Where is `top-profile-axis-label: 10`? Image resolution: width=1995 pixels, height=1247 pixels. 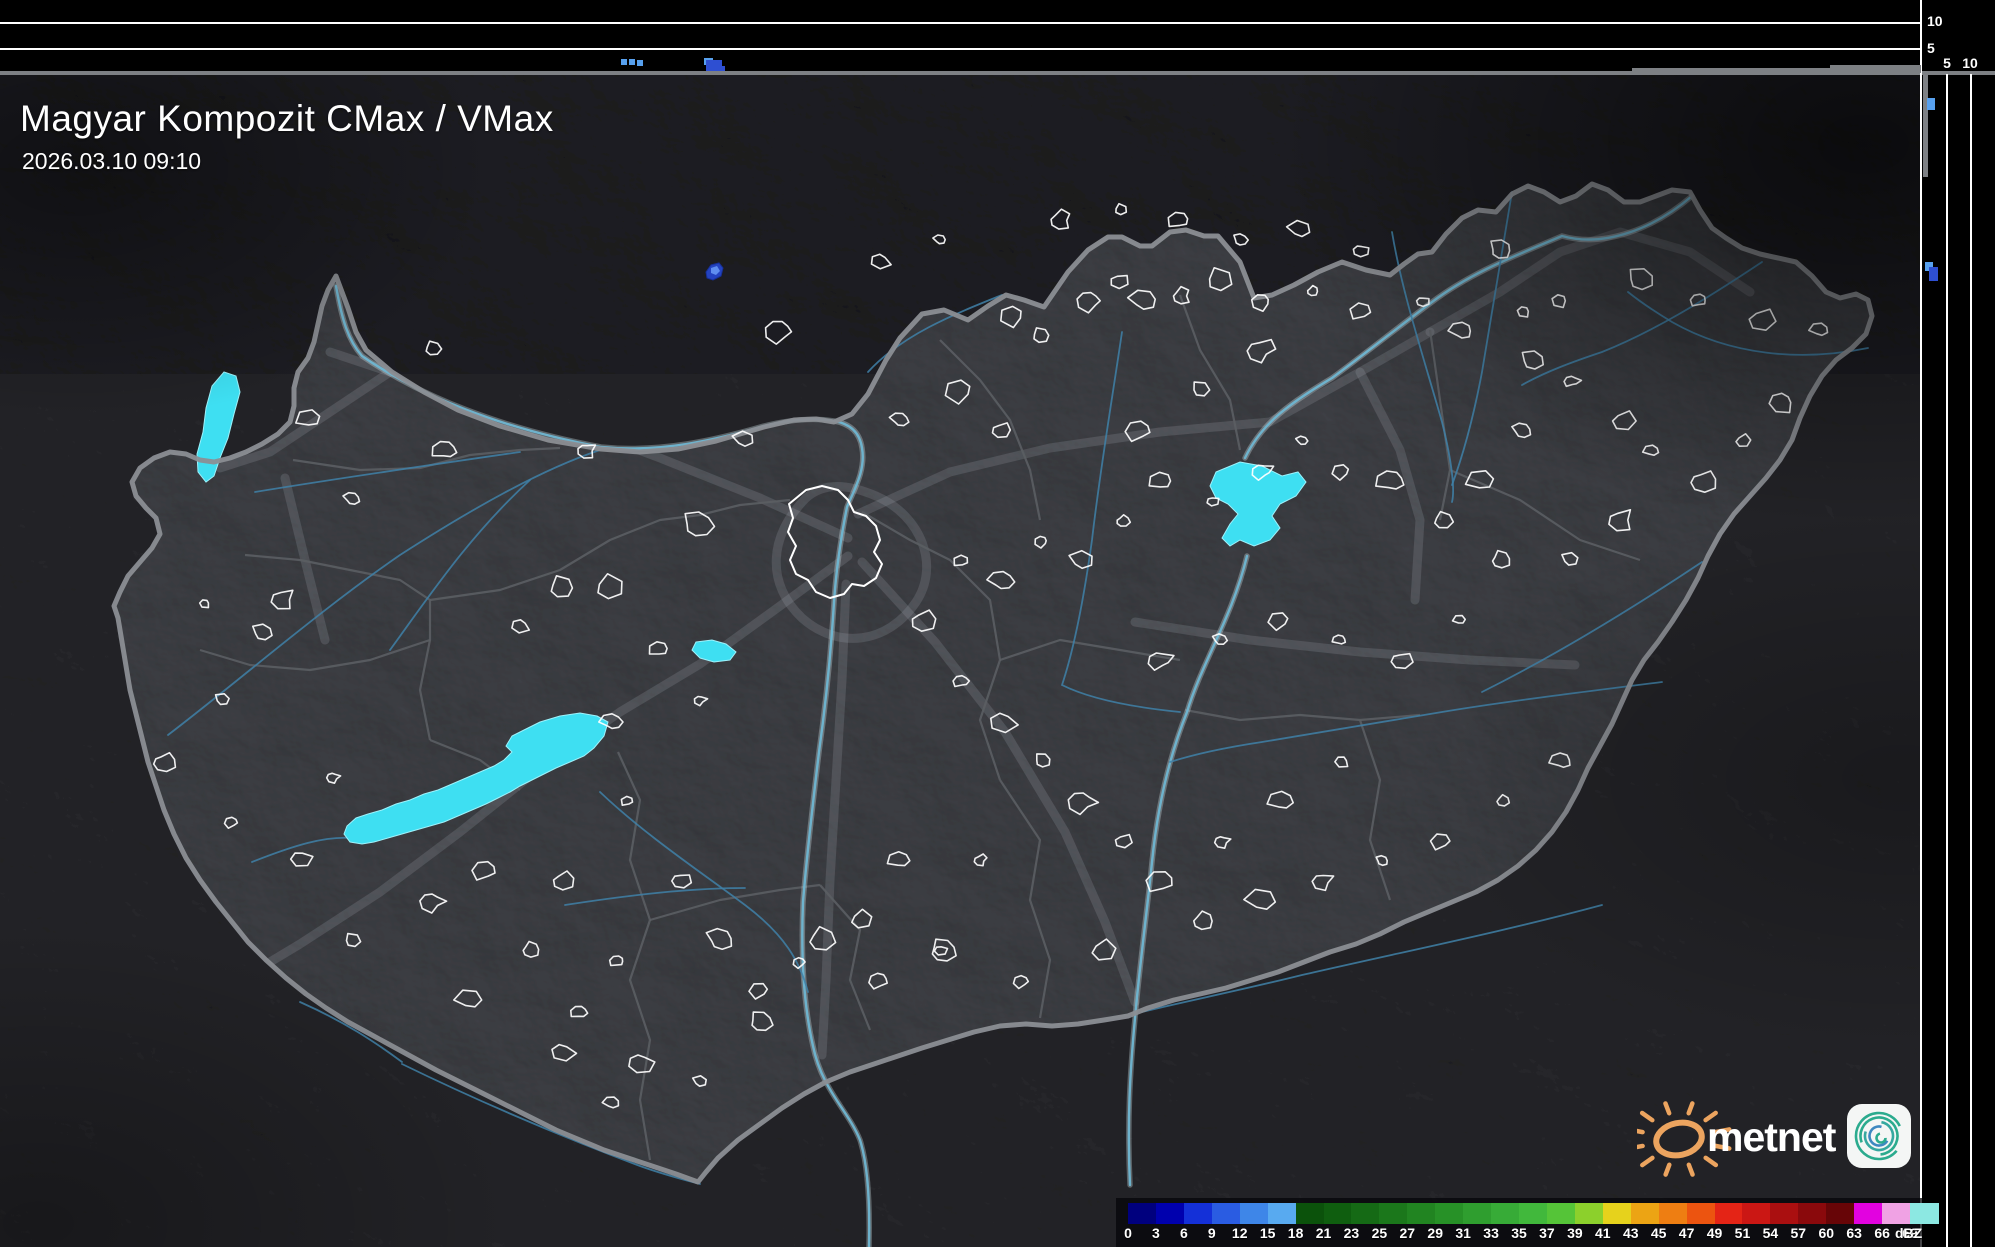
top-profile-axis-label: 10 is located at coordinates (1935, 21).